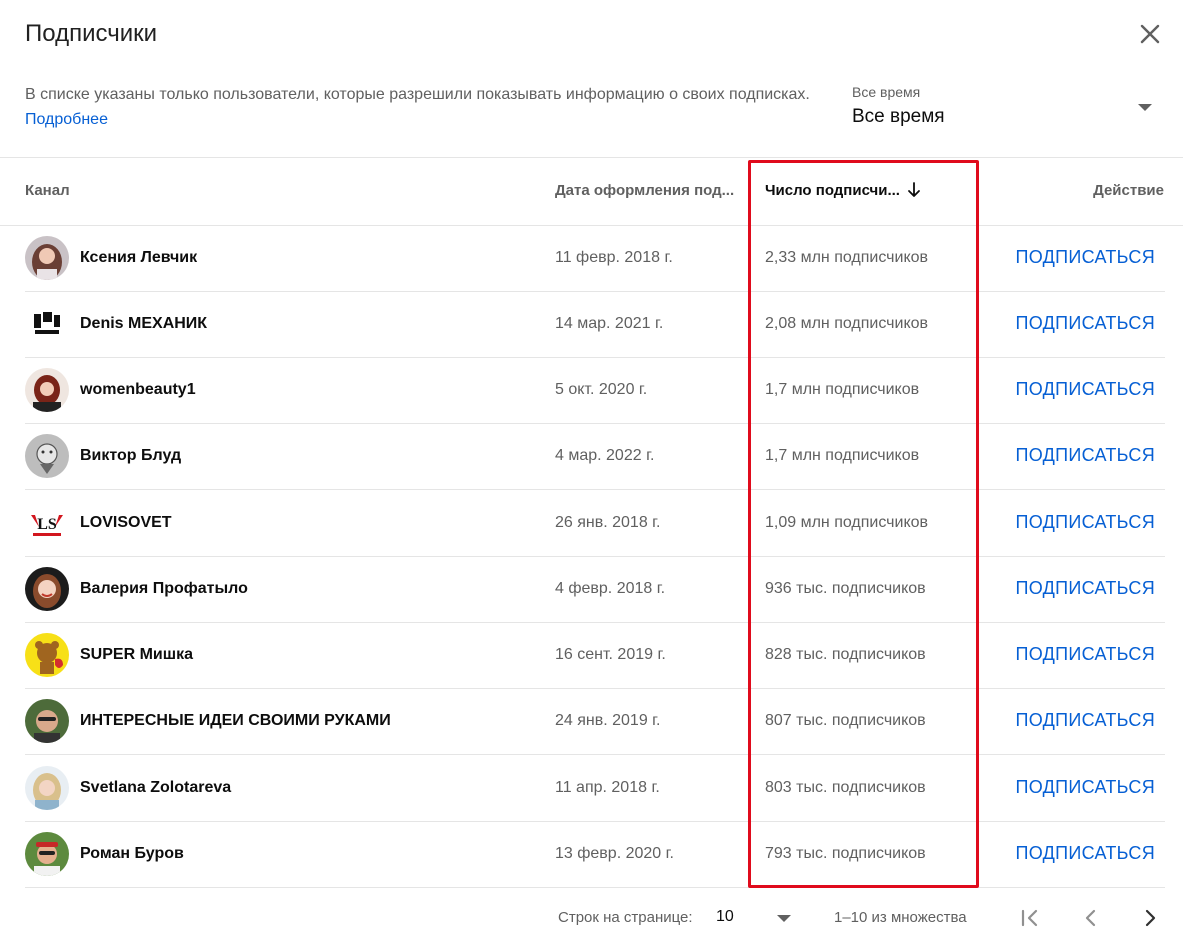 This screenshot has width=1183, height=945. I want to click on subscriber-count: 807 тыс. подписчиков, so click(845, 720).